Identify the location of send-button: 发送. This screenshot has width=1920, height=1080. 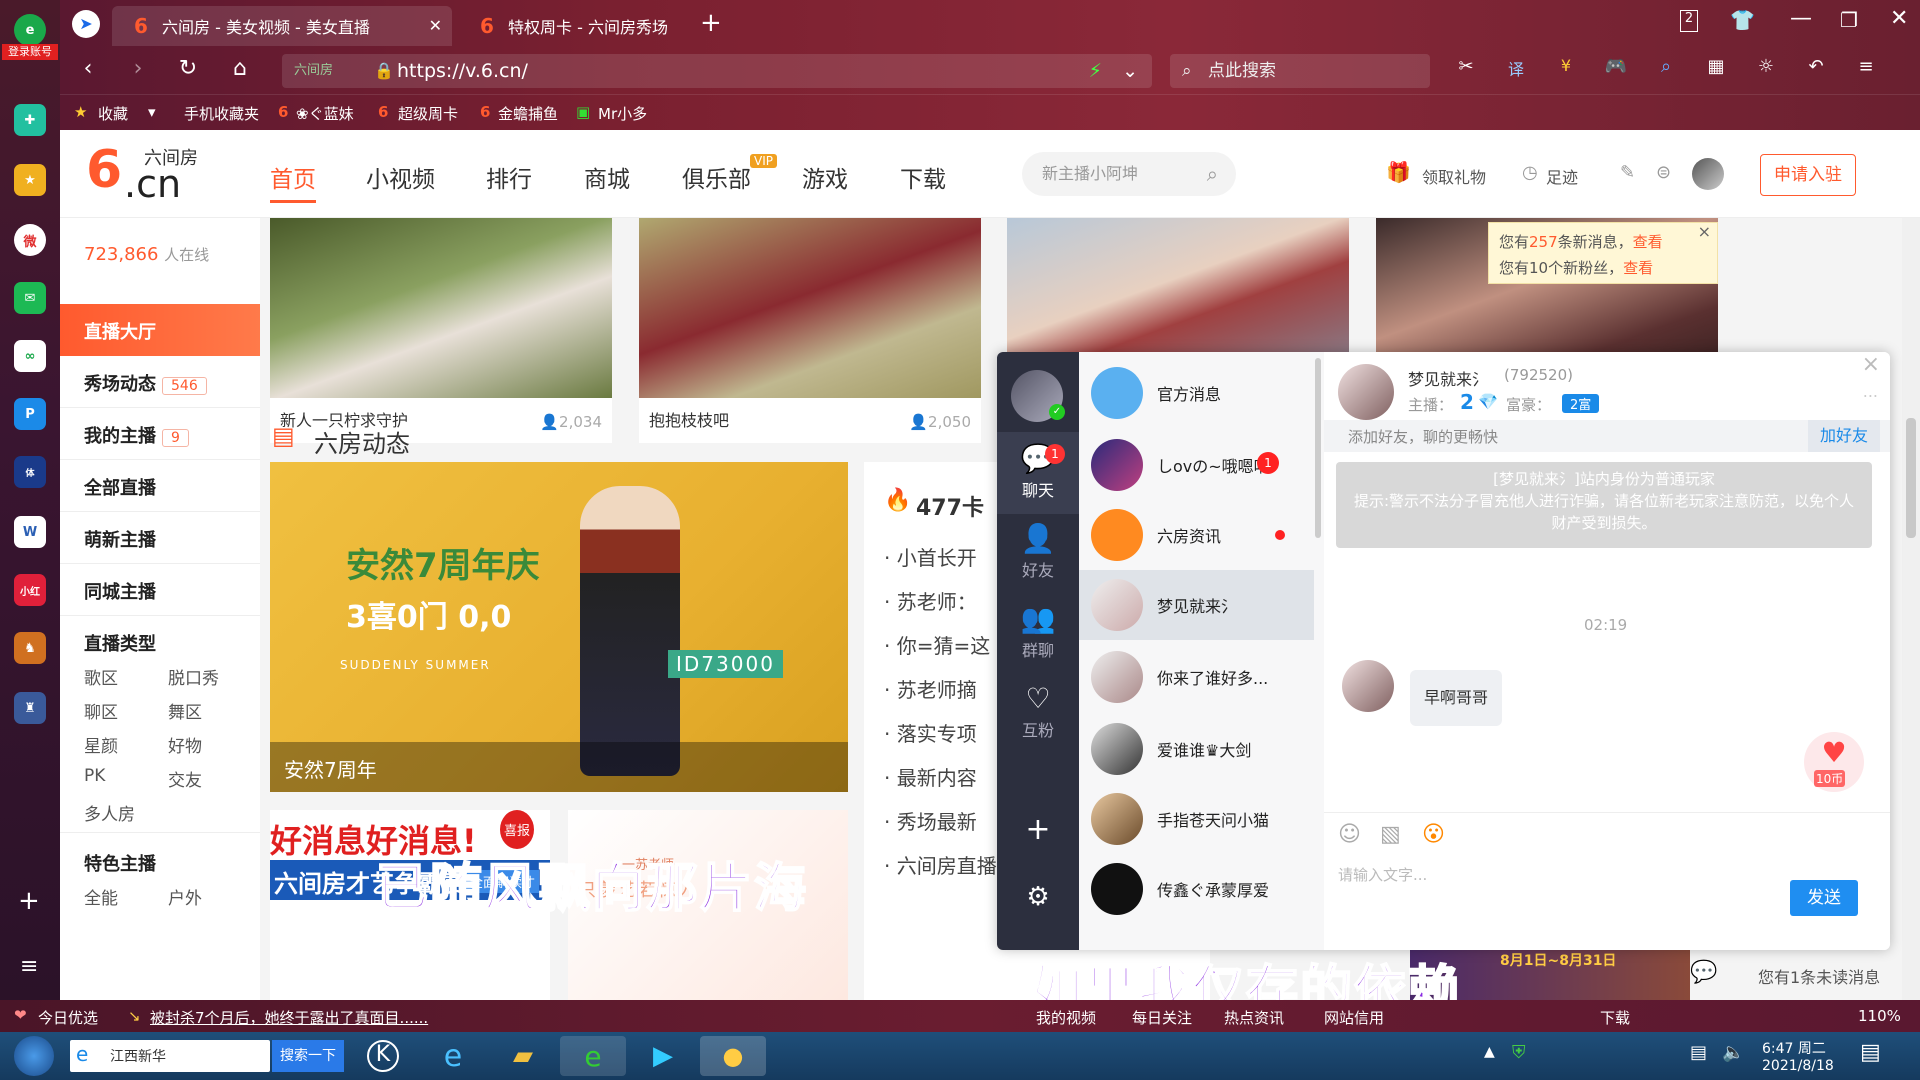
(1824, 898).